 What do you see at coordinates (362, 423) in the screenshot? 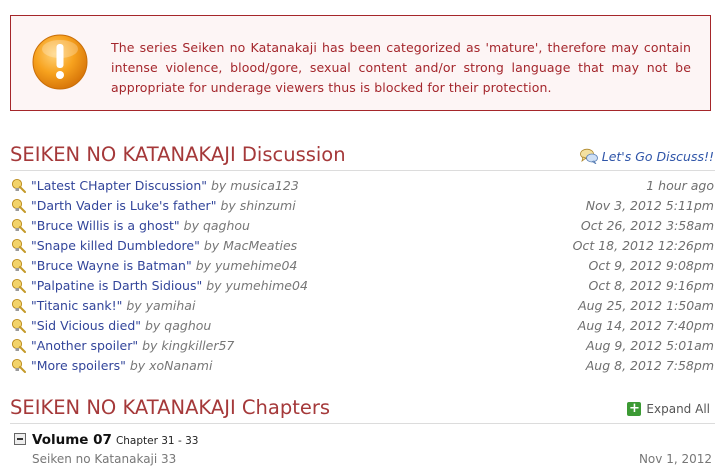
I see `chapters-divider` at bounding box center [362, 423].